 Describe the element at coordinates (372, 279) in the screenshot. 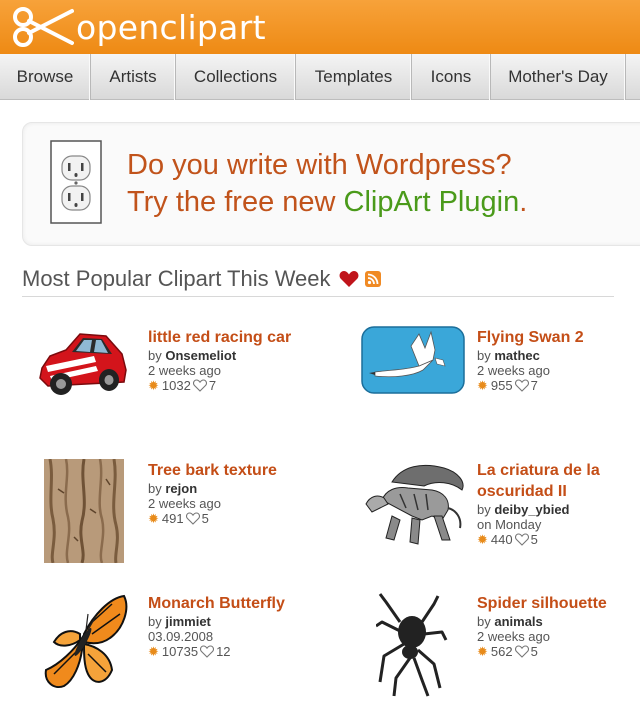

I see `rss-feed-icon` at that location.